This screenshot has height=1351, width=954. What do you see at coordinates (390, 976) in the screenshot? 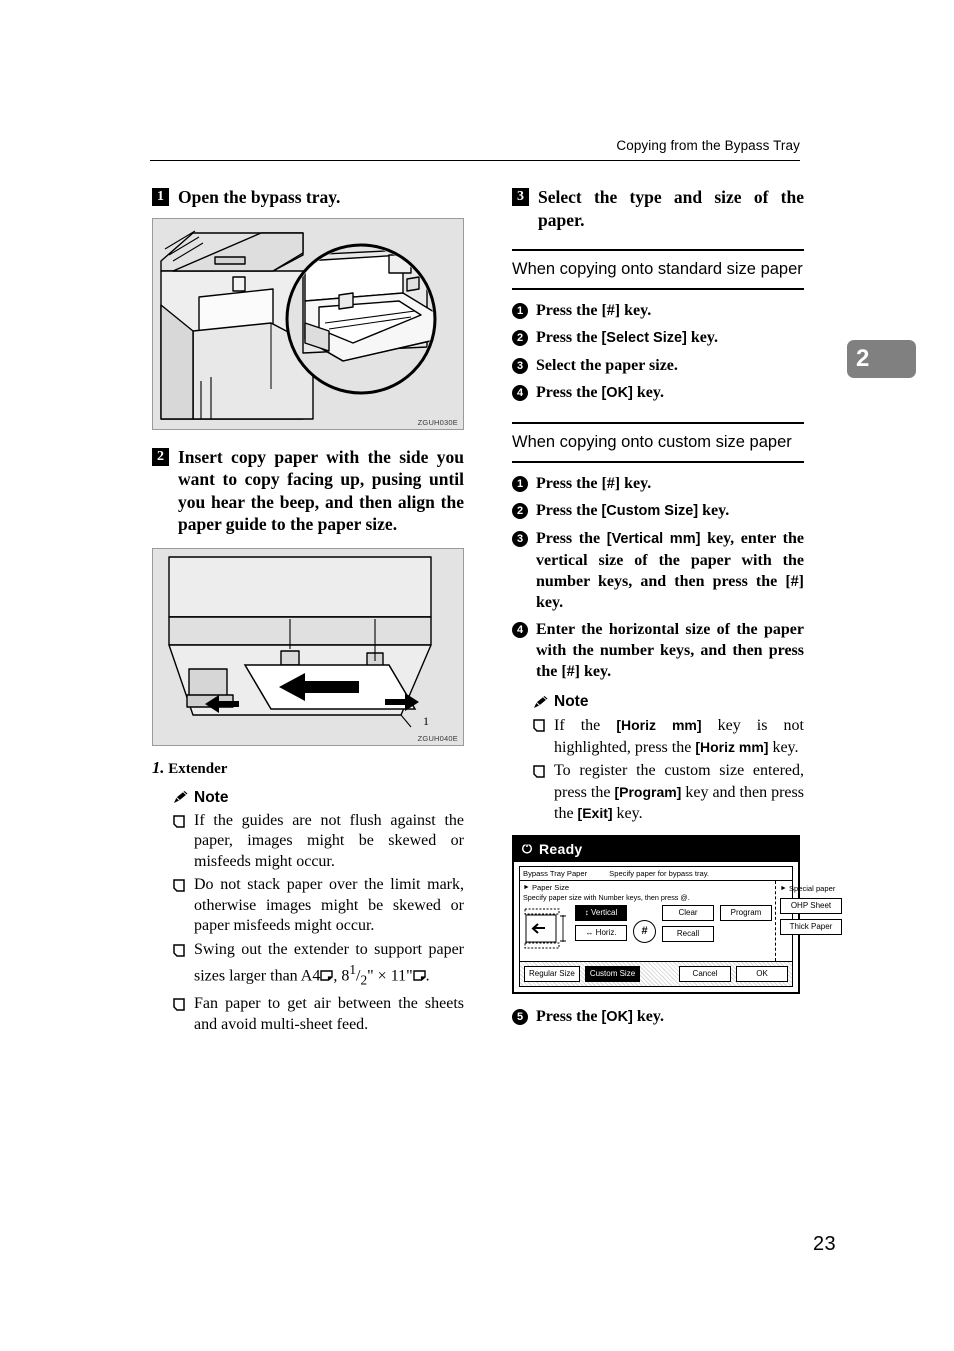
I see `note-inch: " × 11"` at bounding box center [390, 976].